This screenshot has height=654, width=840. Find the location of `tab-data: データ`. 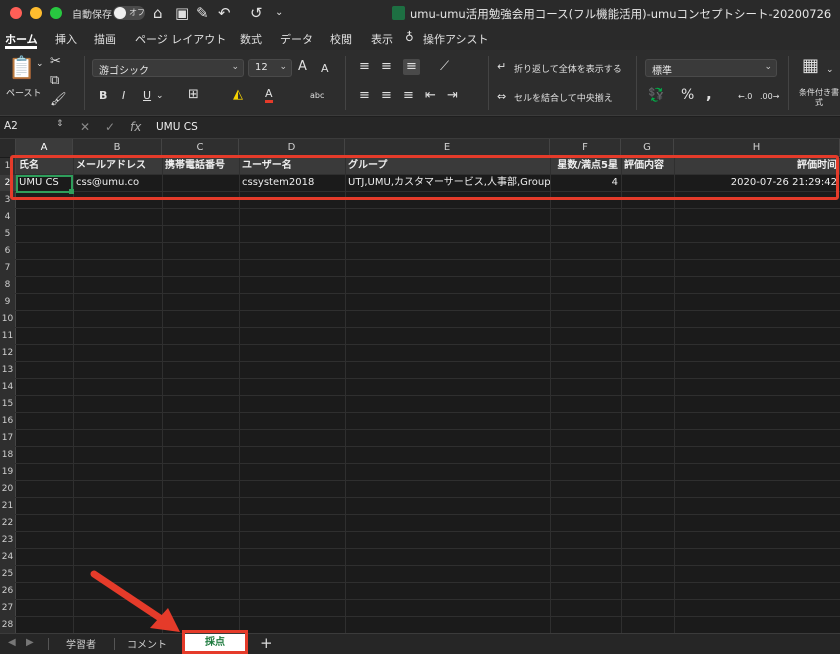

tab-data: データ is located at coordinates (296, 39).